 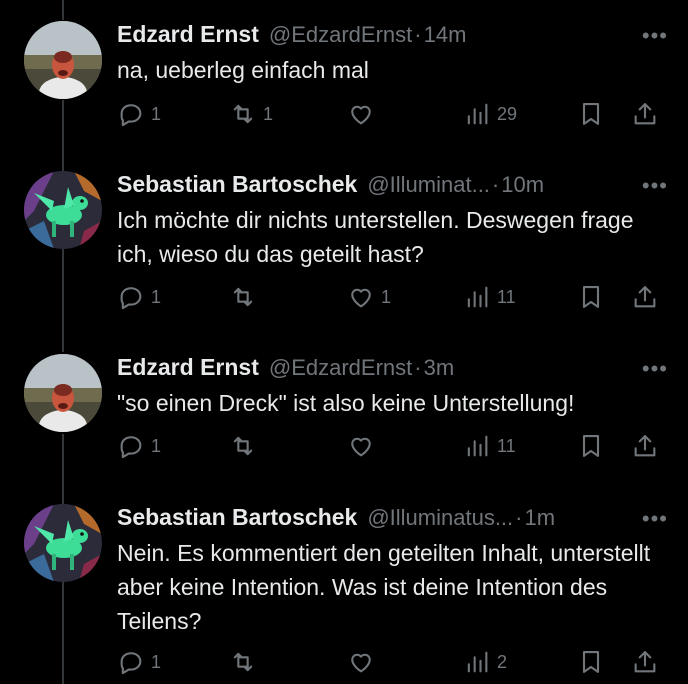 What do you see at coordinates (243, 70) in the screenshot?
I see `tweet-text: na, ueberleg einfach mal` at bounding box center [243, 70].